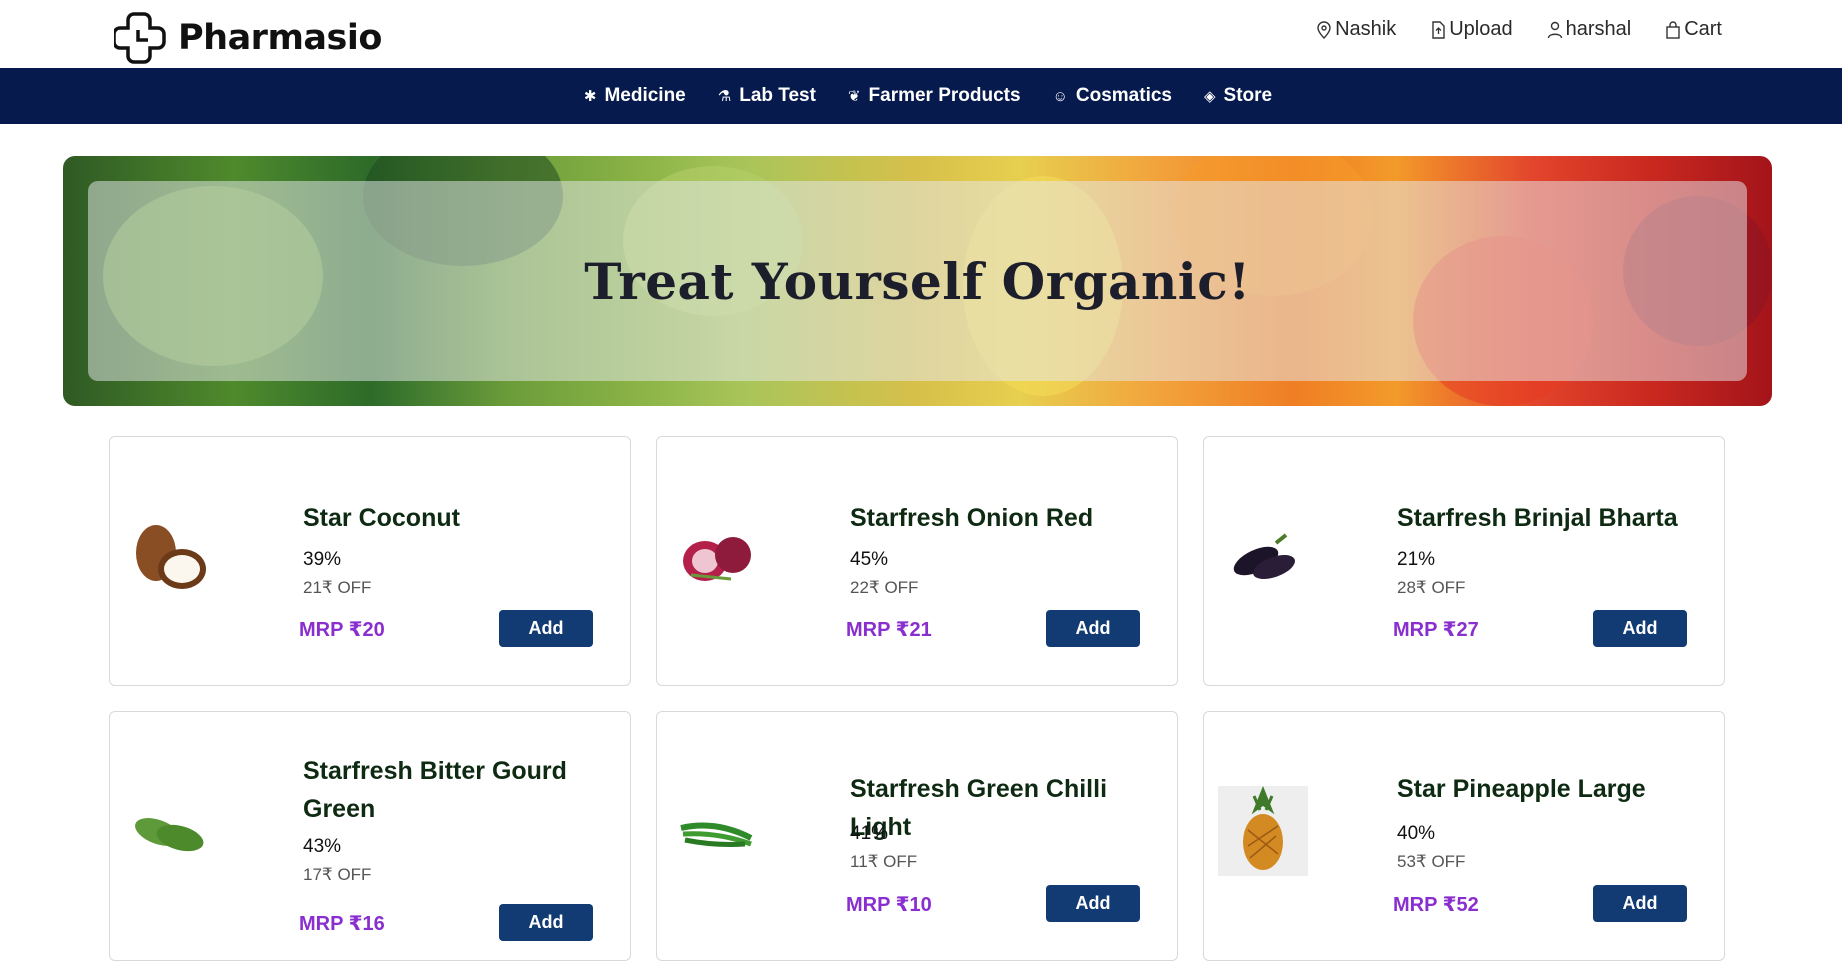 The width and height of the screenshot is (1842, 961). I want to click on pills-icon: ✱, so click(590, 96).